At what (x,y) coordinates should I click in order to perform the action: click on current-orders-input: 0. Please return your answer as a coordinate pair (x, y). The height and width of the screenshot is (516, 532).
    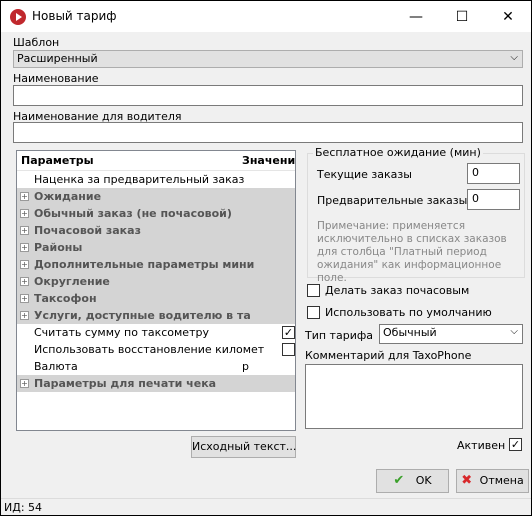
    Looking at the image, I should click on (493, 173).